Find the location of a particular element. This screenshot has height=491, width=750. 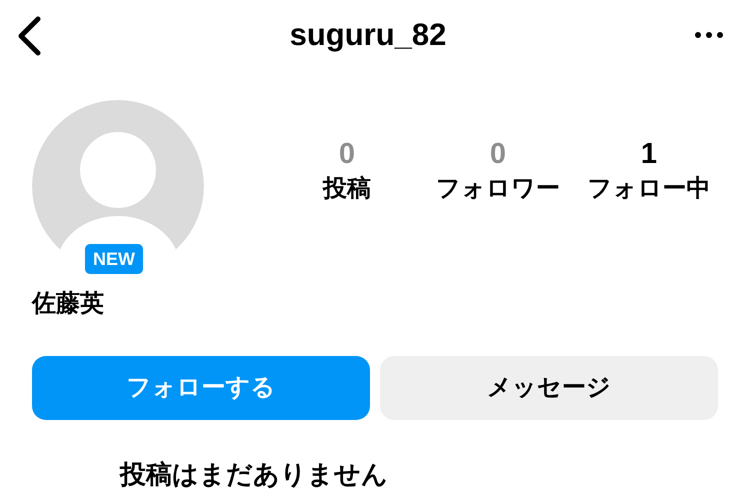

back-icon is located at coordinates (29, 36).